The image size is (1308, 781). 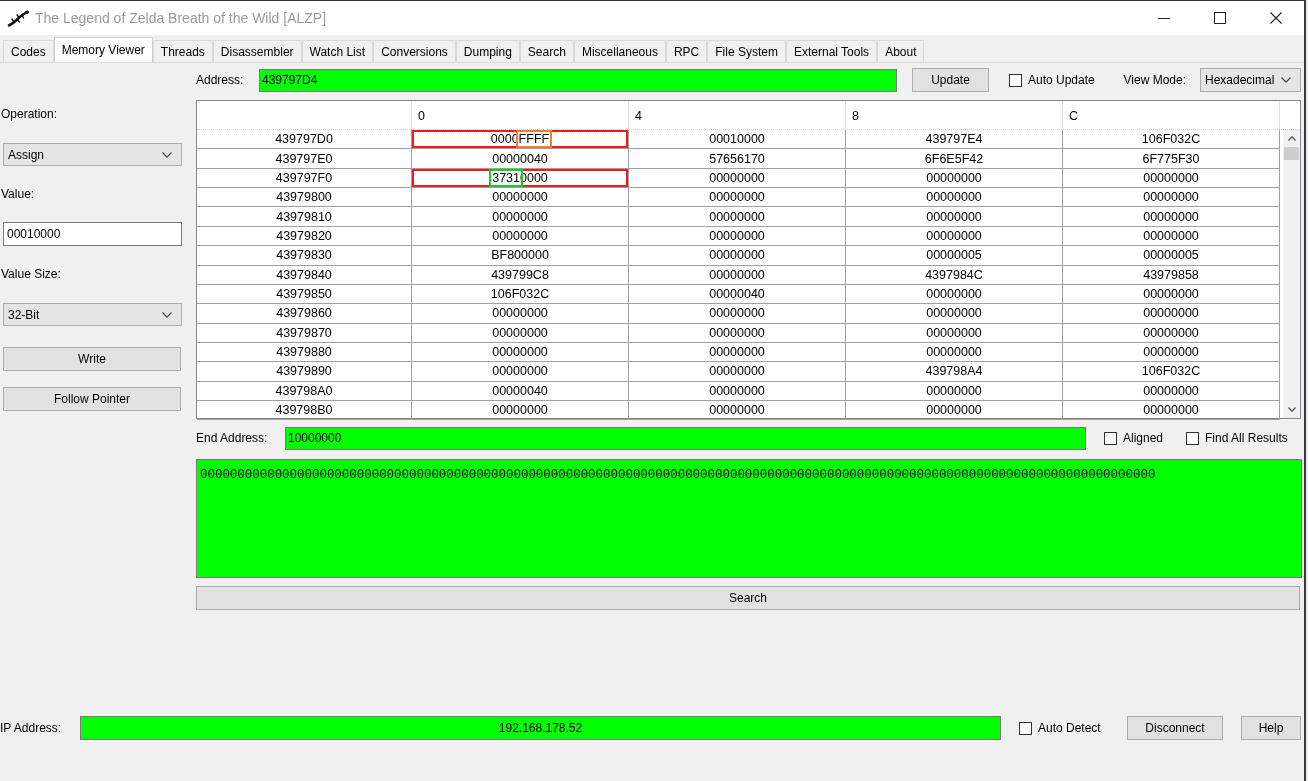 What do you see at coordinates (619, 51) in the screenshot?
I see `tab: Miscellaneous` at bounding box center [619, 51].